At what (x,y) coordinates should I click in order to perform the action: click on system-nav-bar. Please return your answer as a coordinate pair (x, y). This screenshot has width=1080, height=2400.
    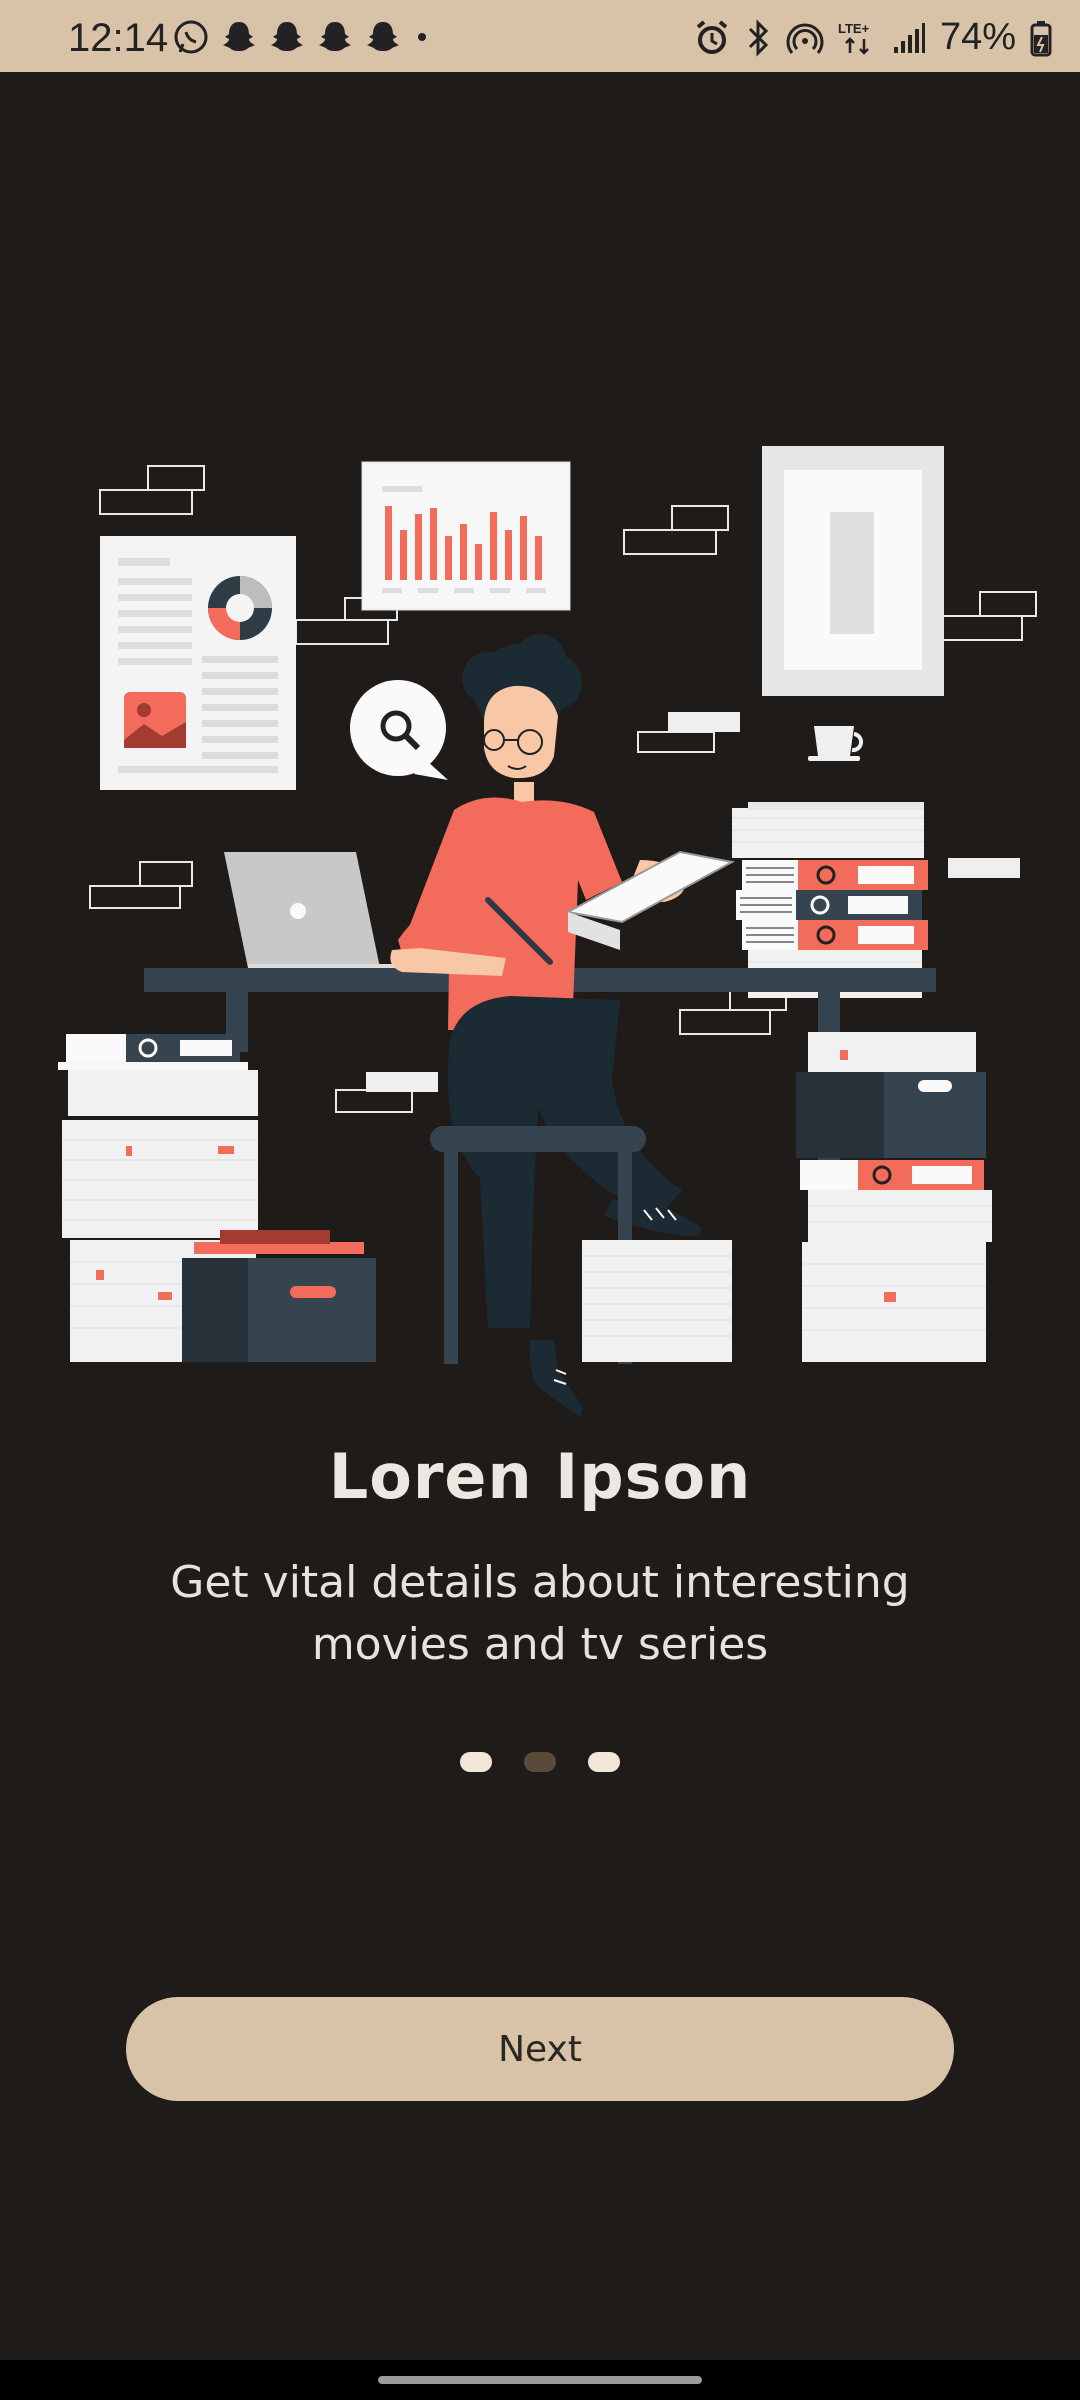
    Looking at the image, I should click on (540, 2380).